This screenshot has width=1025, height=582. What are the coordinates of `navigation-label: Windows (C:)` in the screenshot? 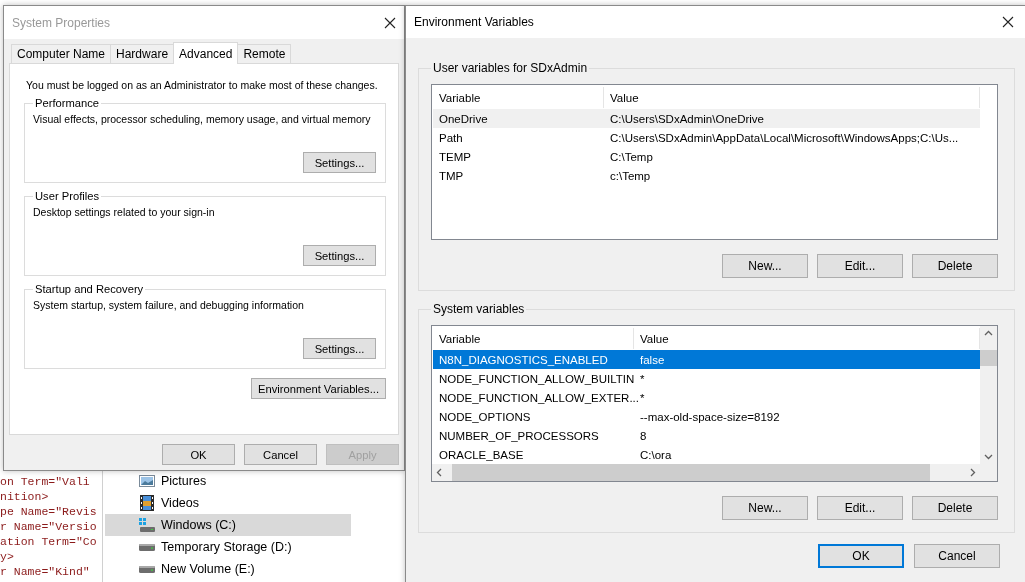 It's located at (198, 525).